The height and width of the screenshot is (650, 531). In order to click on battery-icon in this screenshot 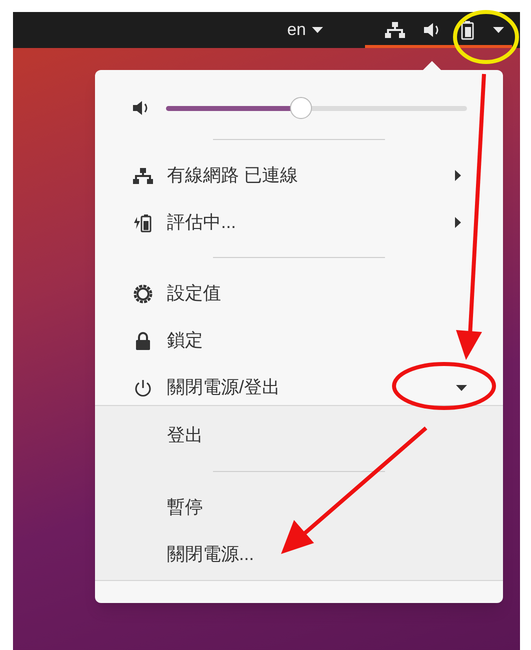, I will do `click(468, 30)`.